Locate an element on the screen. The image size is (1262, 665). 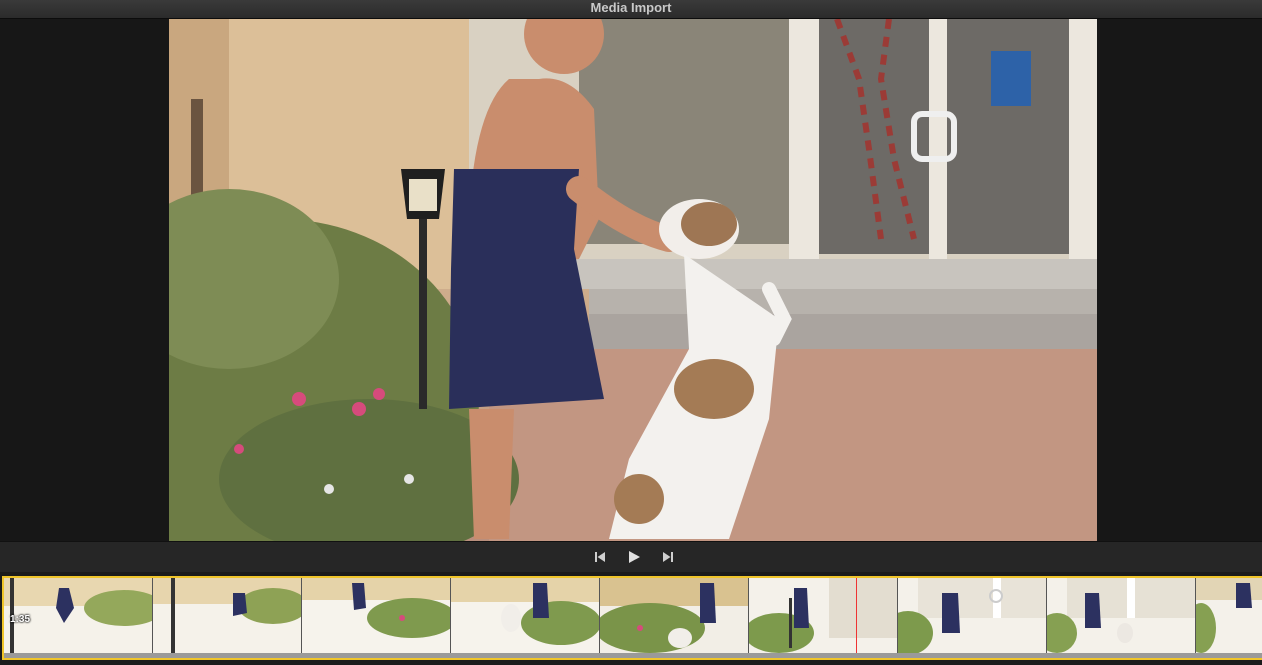
clip-timecode: 1:35 is located at coordinates (20, 619).